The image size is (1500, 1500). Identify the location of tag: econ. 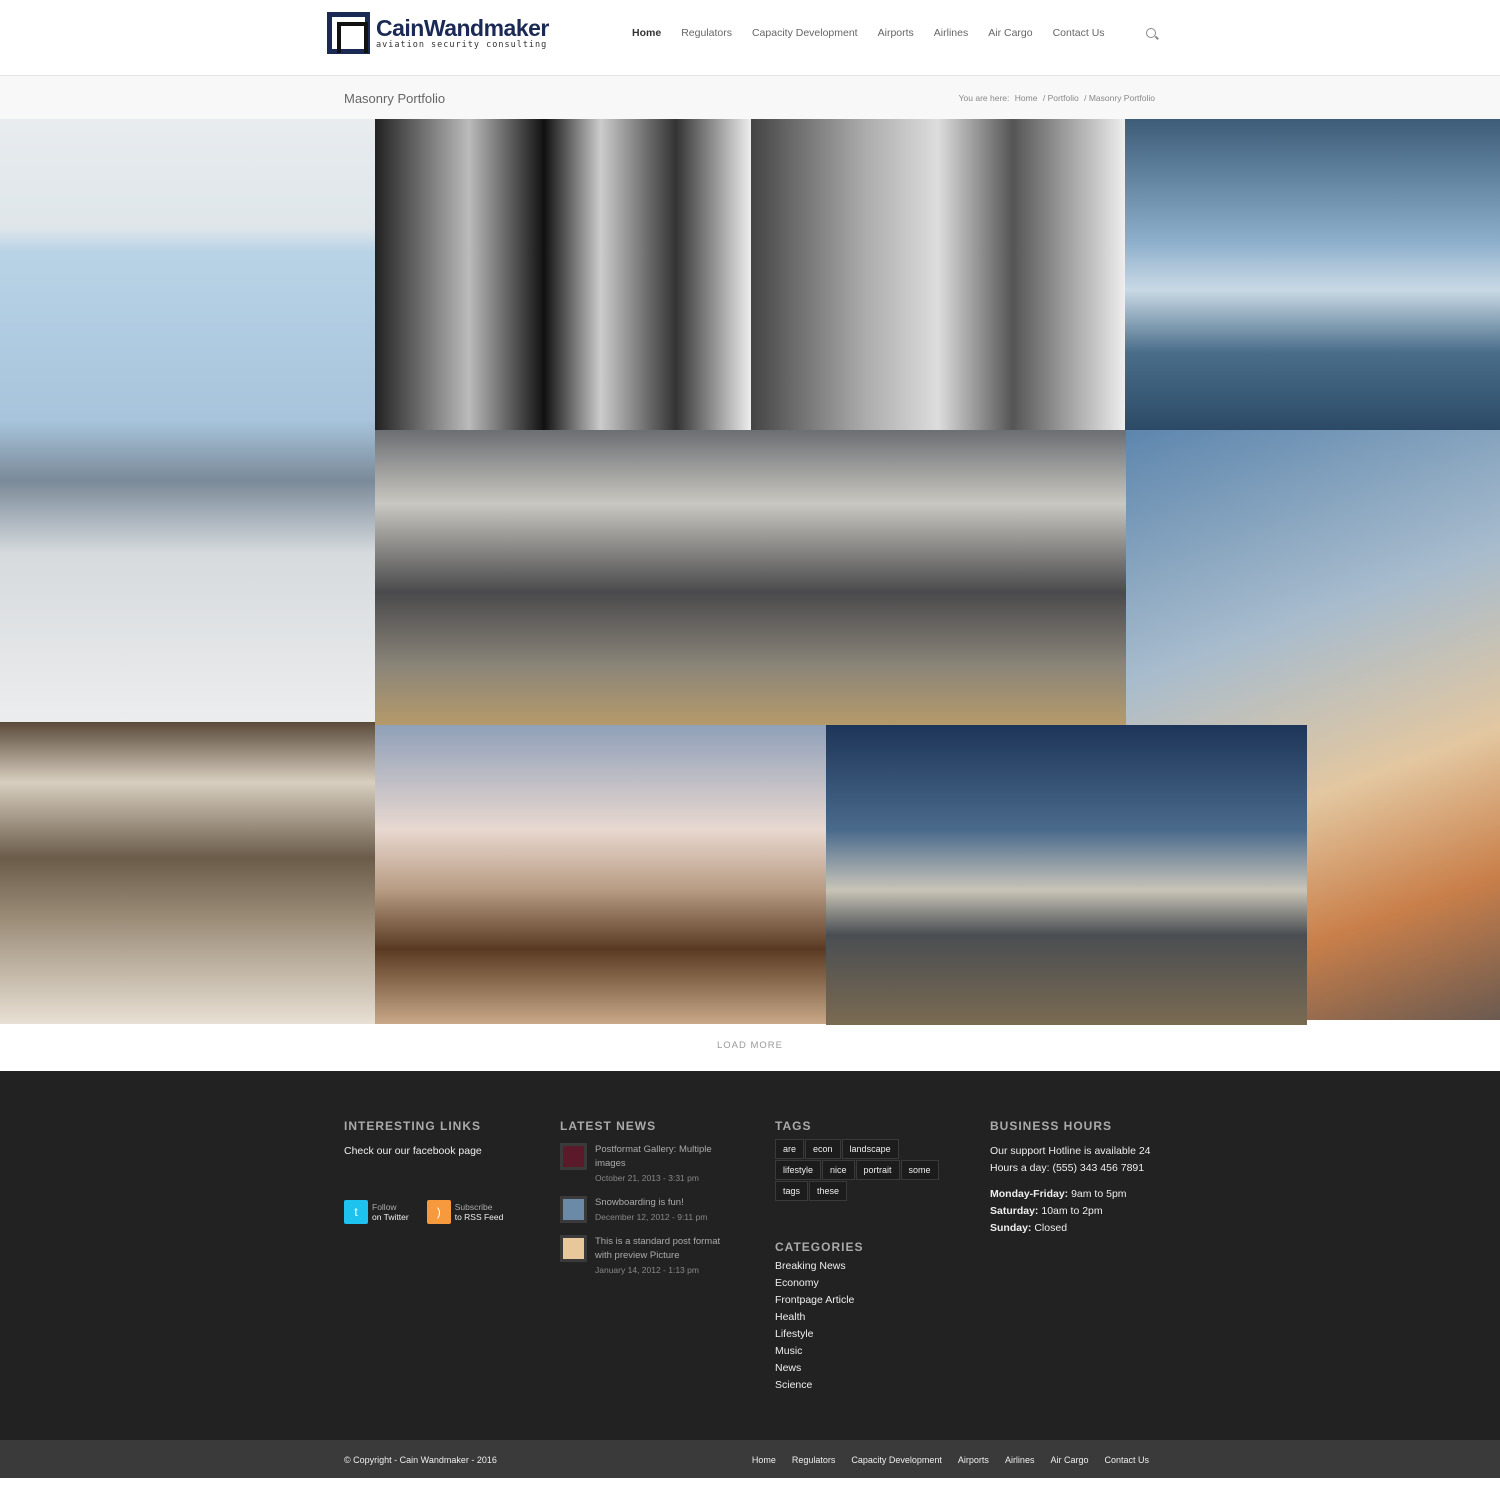
(823, 1149).